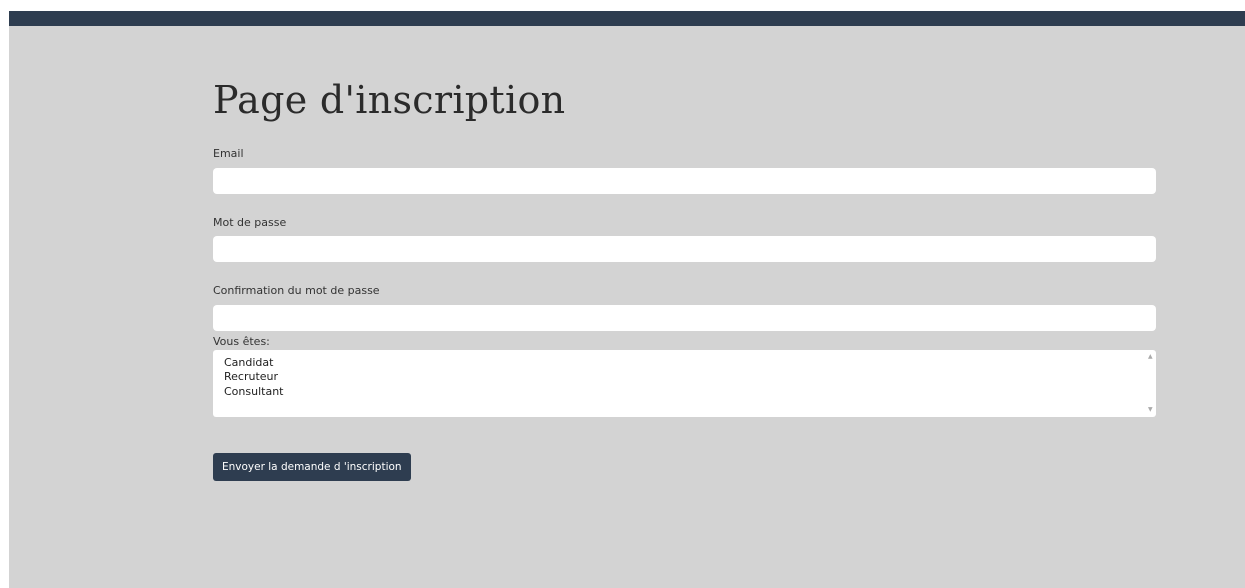 The width and height of the screenshot is (1245, 588). What do you see at coordinates (312, 467) in the screenshot?
I see `submit-registration-button: Envoyer la demande d 'inscription` at bounding box center [312, 467].